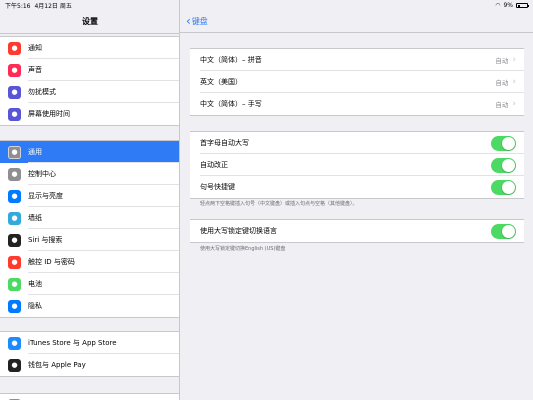  Describe the element at coordinates (35, 284) in the screenshot. I see `sidebar-item-label: 电池` at that location.